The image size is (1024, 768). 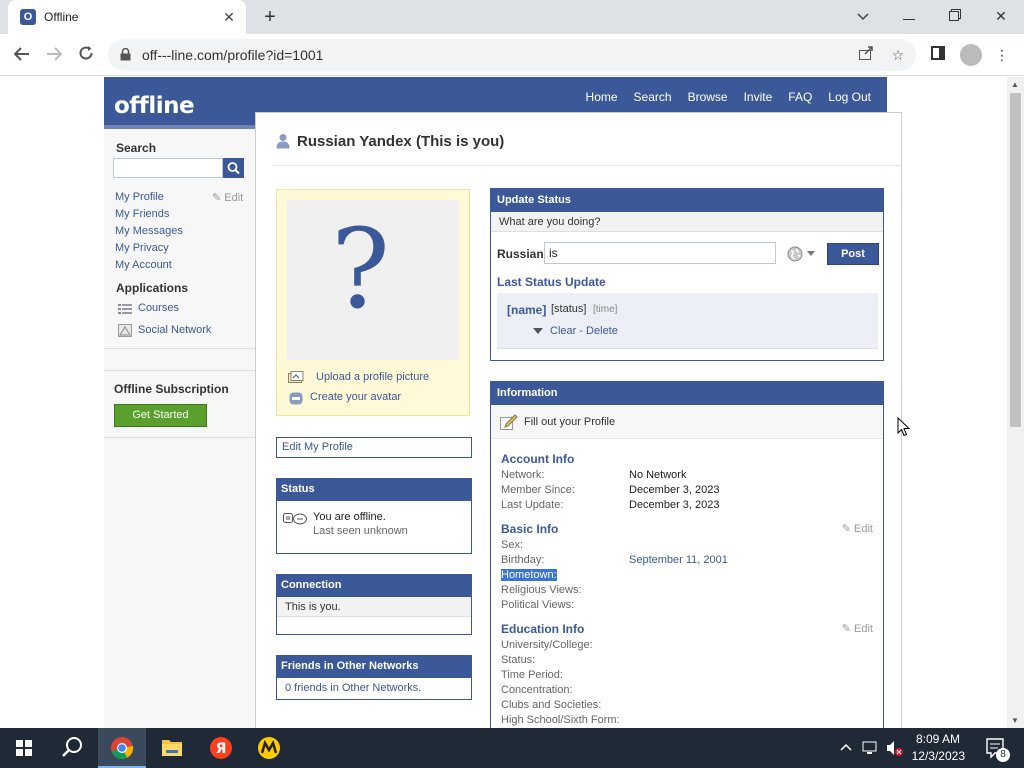 What do you see at coordinates (538, 459) in the screenshot?
I see `account-info-title: Account Info` at bounding box center [538, 459].